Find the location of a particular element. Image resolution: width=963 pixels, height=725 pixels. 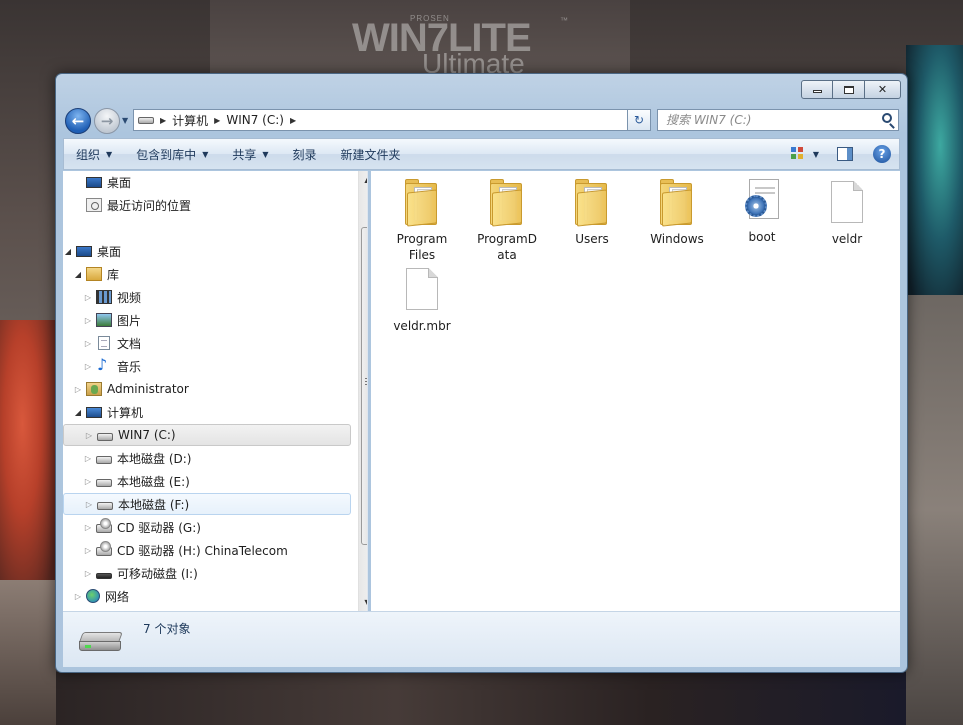

forward-button: → is located at coordinates (107, 121).